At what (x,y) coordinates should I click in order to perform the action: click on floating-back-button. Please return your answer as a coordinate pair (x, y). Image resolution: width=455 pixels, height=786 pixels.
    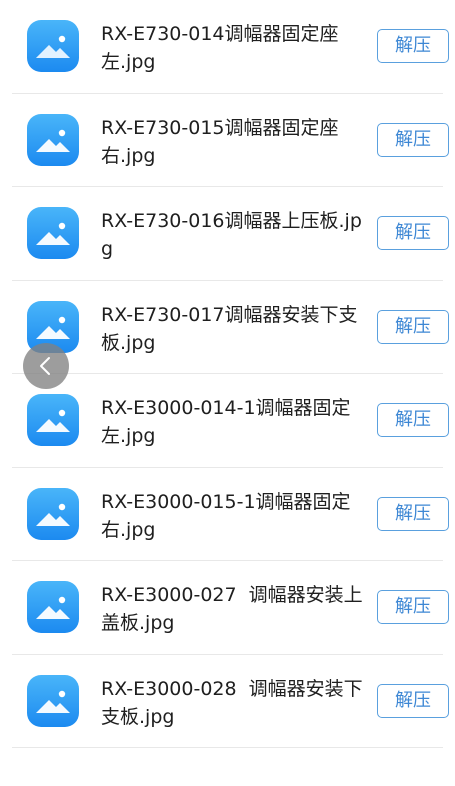
    Looking at the image, I should click on (46, 366).